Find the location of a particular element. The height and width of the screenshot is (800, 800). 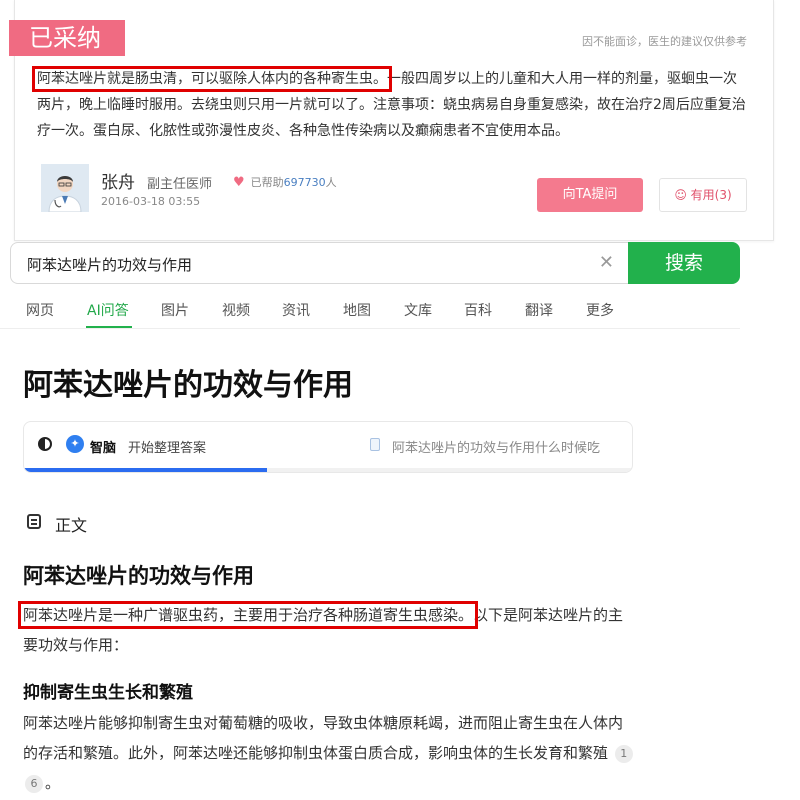

search-button: 搜索 is located at coordinates (684, 263).